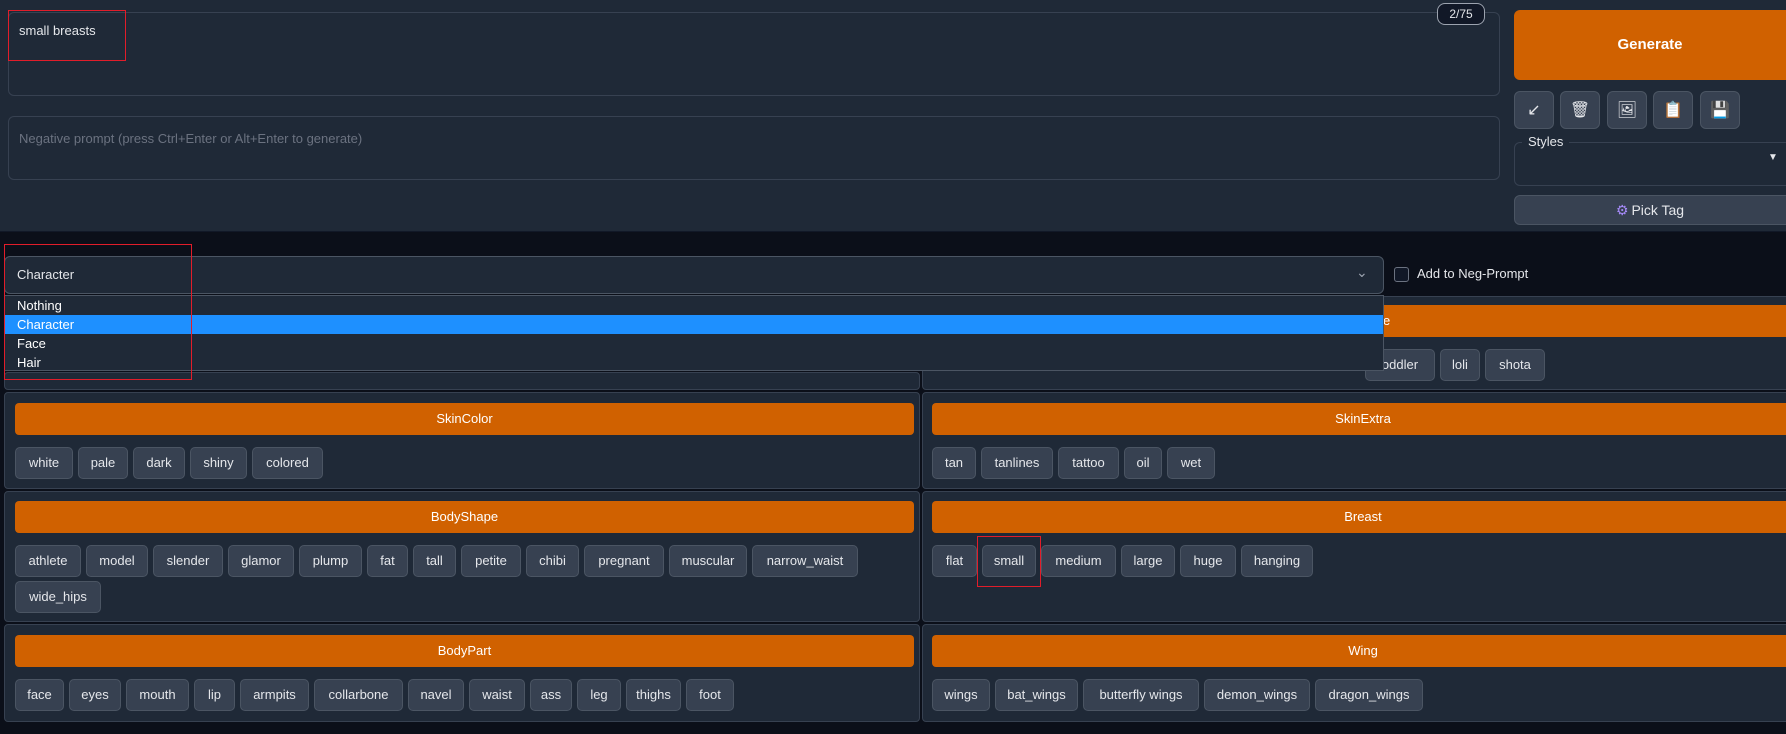 The image size is (1786, 734). What do you see at coordinates (694, 362) in the screenshot?
I see `dropdown-option-hair: Hair` at bounding box center [694, 362].